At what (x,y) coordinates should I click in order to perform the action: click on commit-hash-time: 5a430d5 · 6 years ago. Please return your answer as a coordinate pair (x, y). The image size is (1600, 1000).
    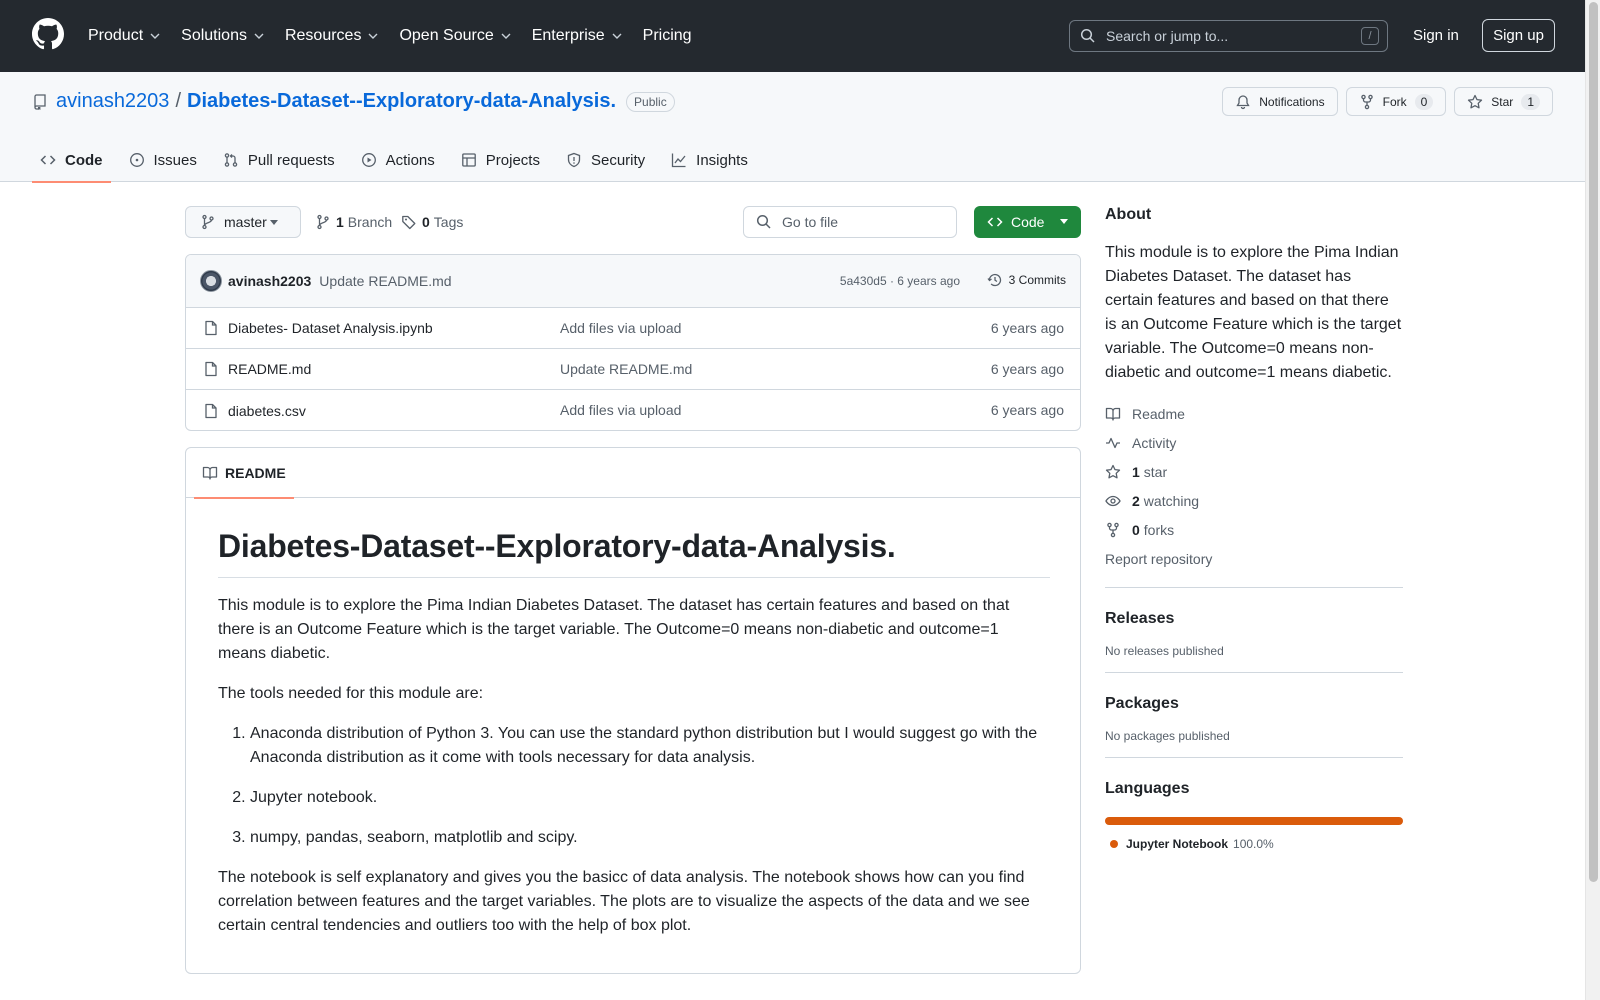
    Looking at the image, I should click on (900, 281).